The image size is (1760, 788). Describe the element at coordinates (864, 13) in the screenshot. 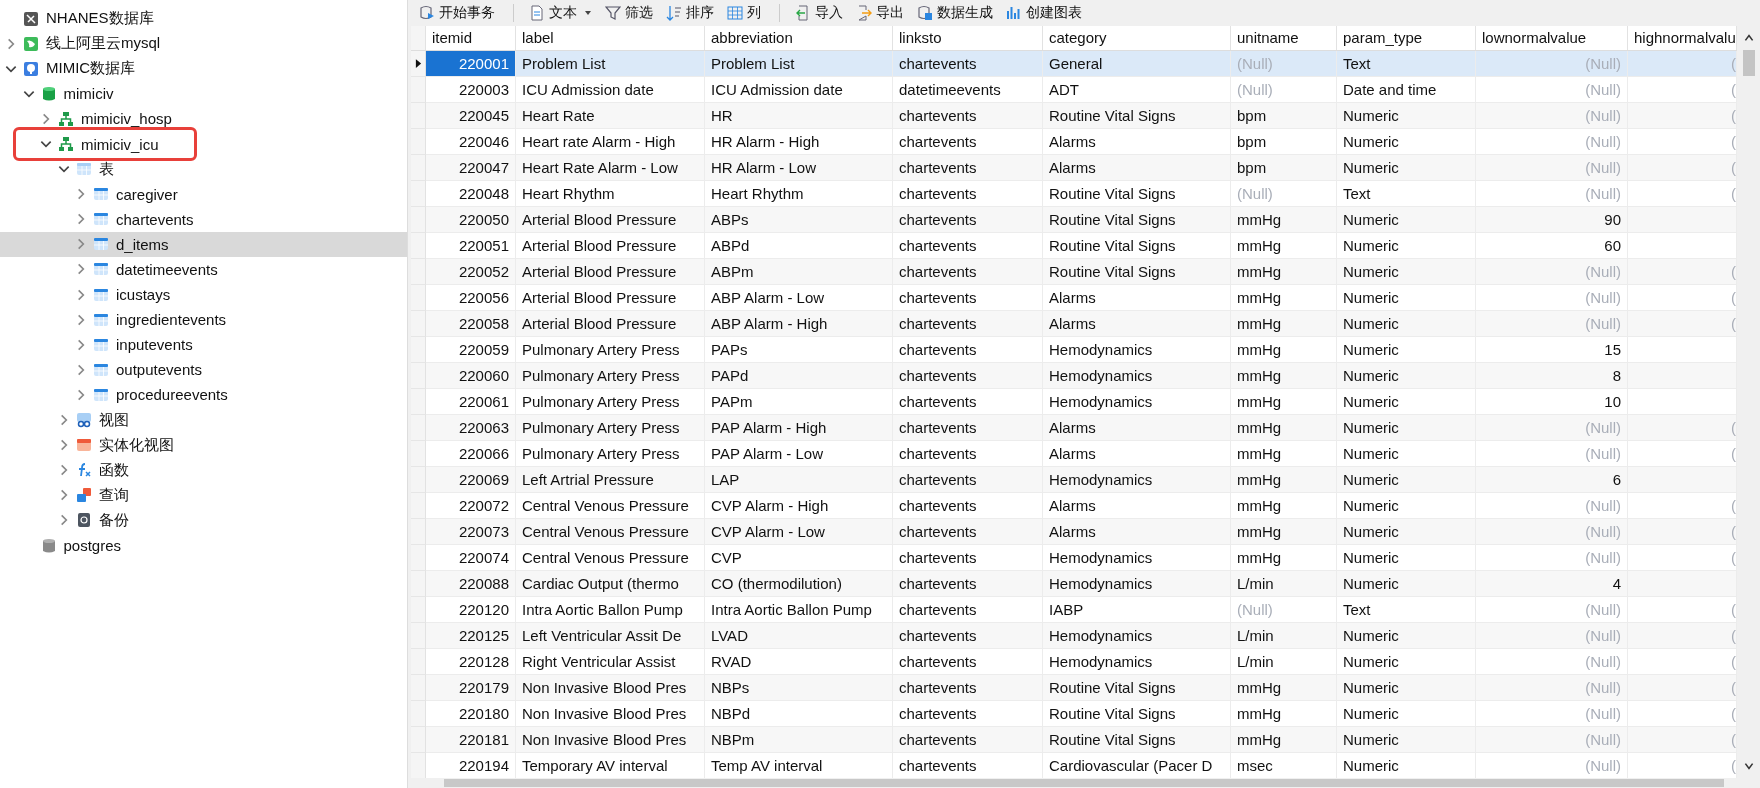

I see `export-icon` at that location.